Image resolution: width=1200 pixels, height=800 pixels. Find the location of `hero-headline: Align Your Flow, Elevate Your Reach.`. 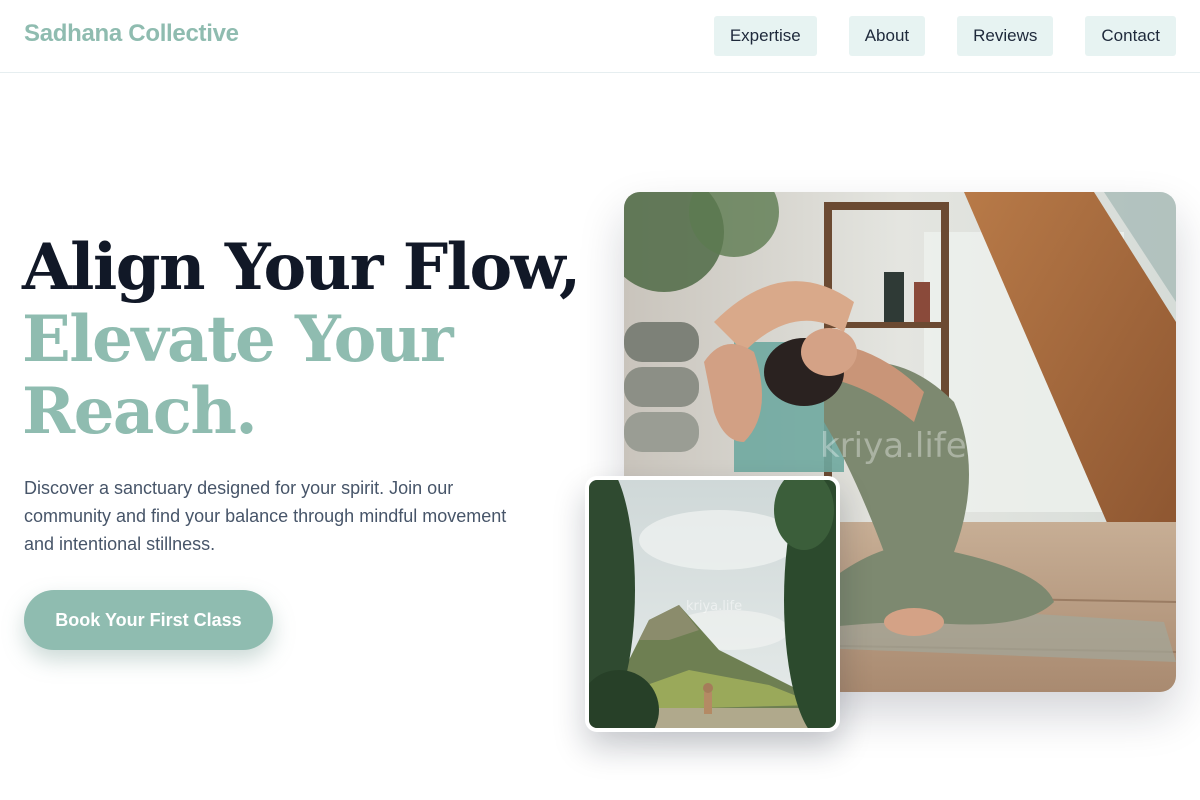

hero-headline: Align Your Flow, Elevate Your Reach. is located at coordinates (301, 339).